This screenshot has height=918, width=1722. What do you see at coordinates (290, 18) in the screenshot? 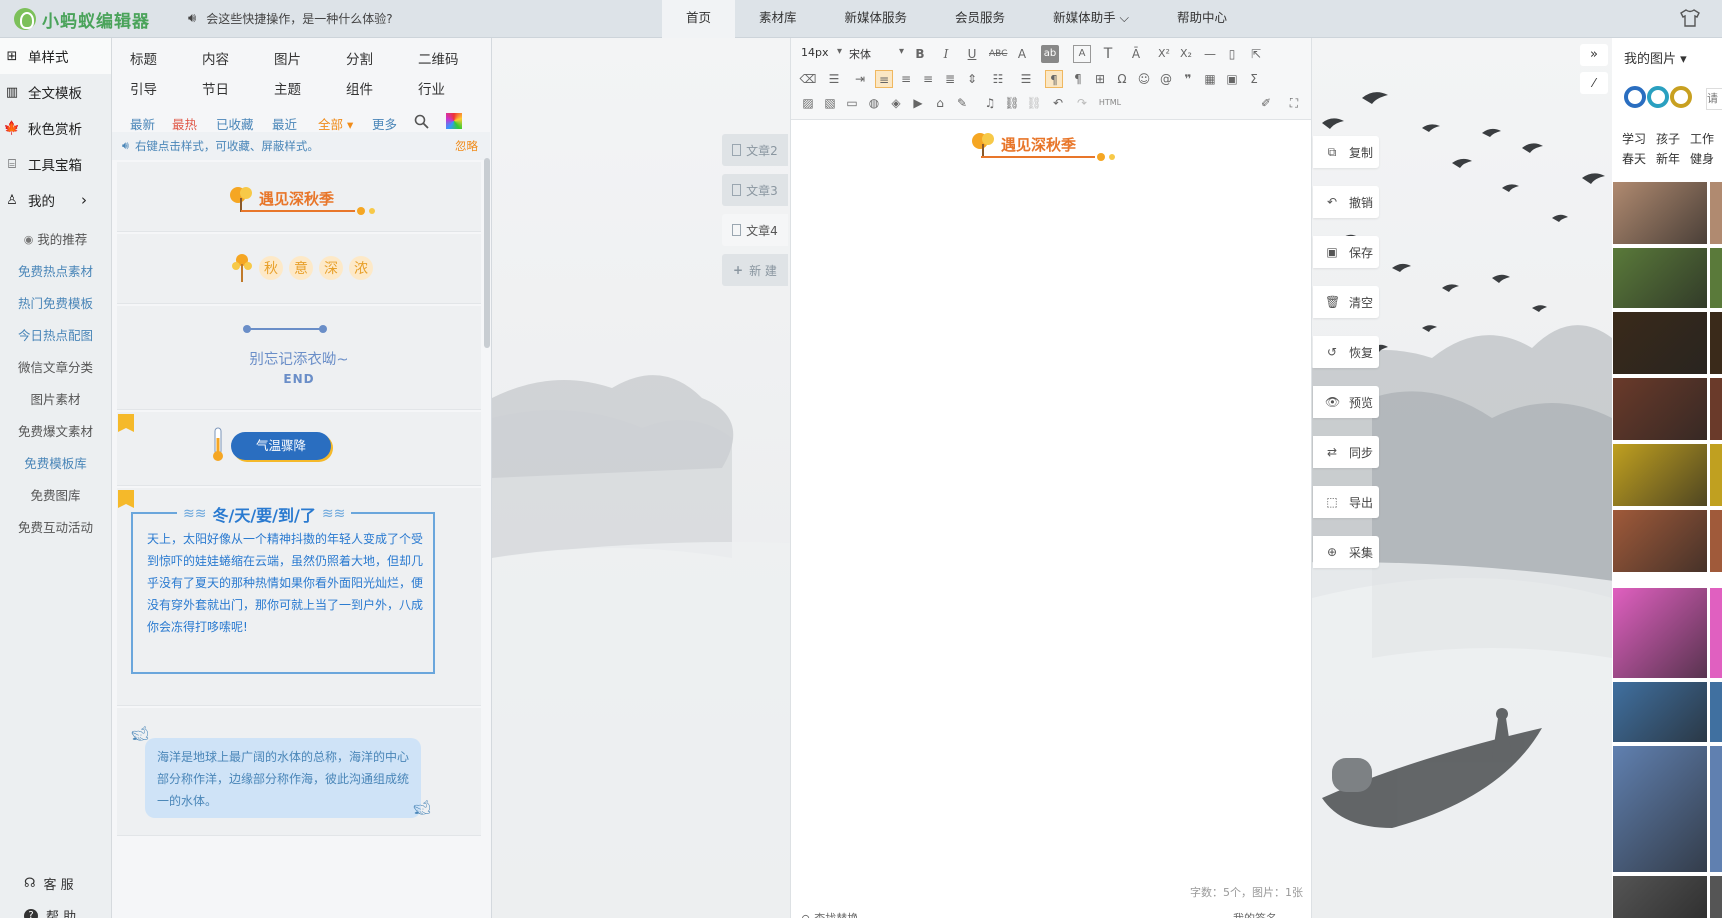
I see `notice-bar: 🔊︎ 会这些快捷操作，是一种什么体验?` at bounding box center [290, 18].